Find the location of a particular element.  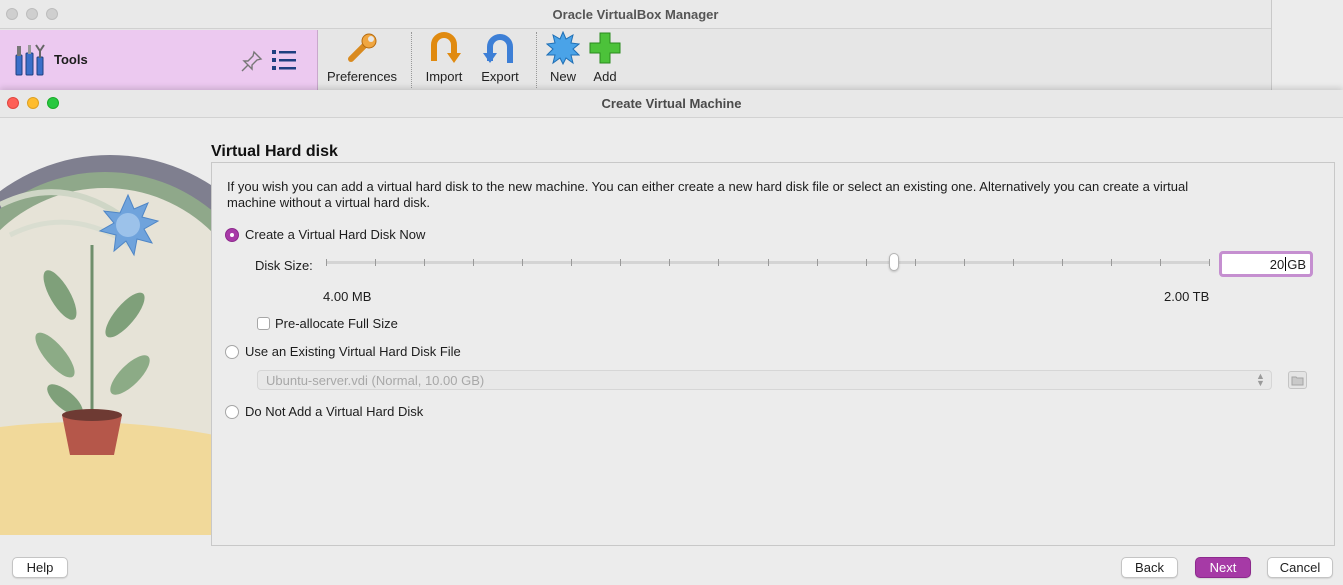

folder-icon is located at coordinates (1297, 381).